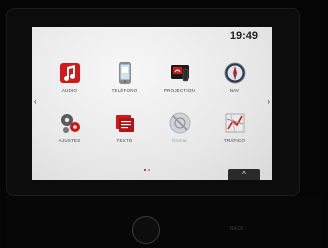 The width and height of the screenshot is (328, 248). Describe the element at coordinates (237, 229) in the screenshot. I see `back-button: BACK` at that location.